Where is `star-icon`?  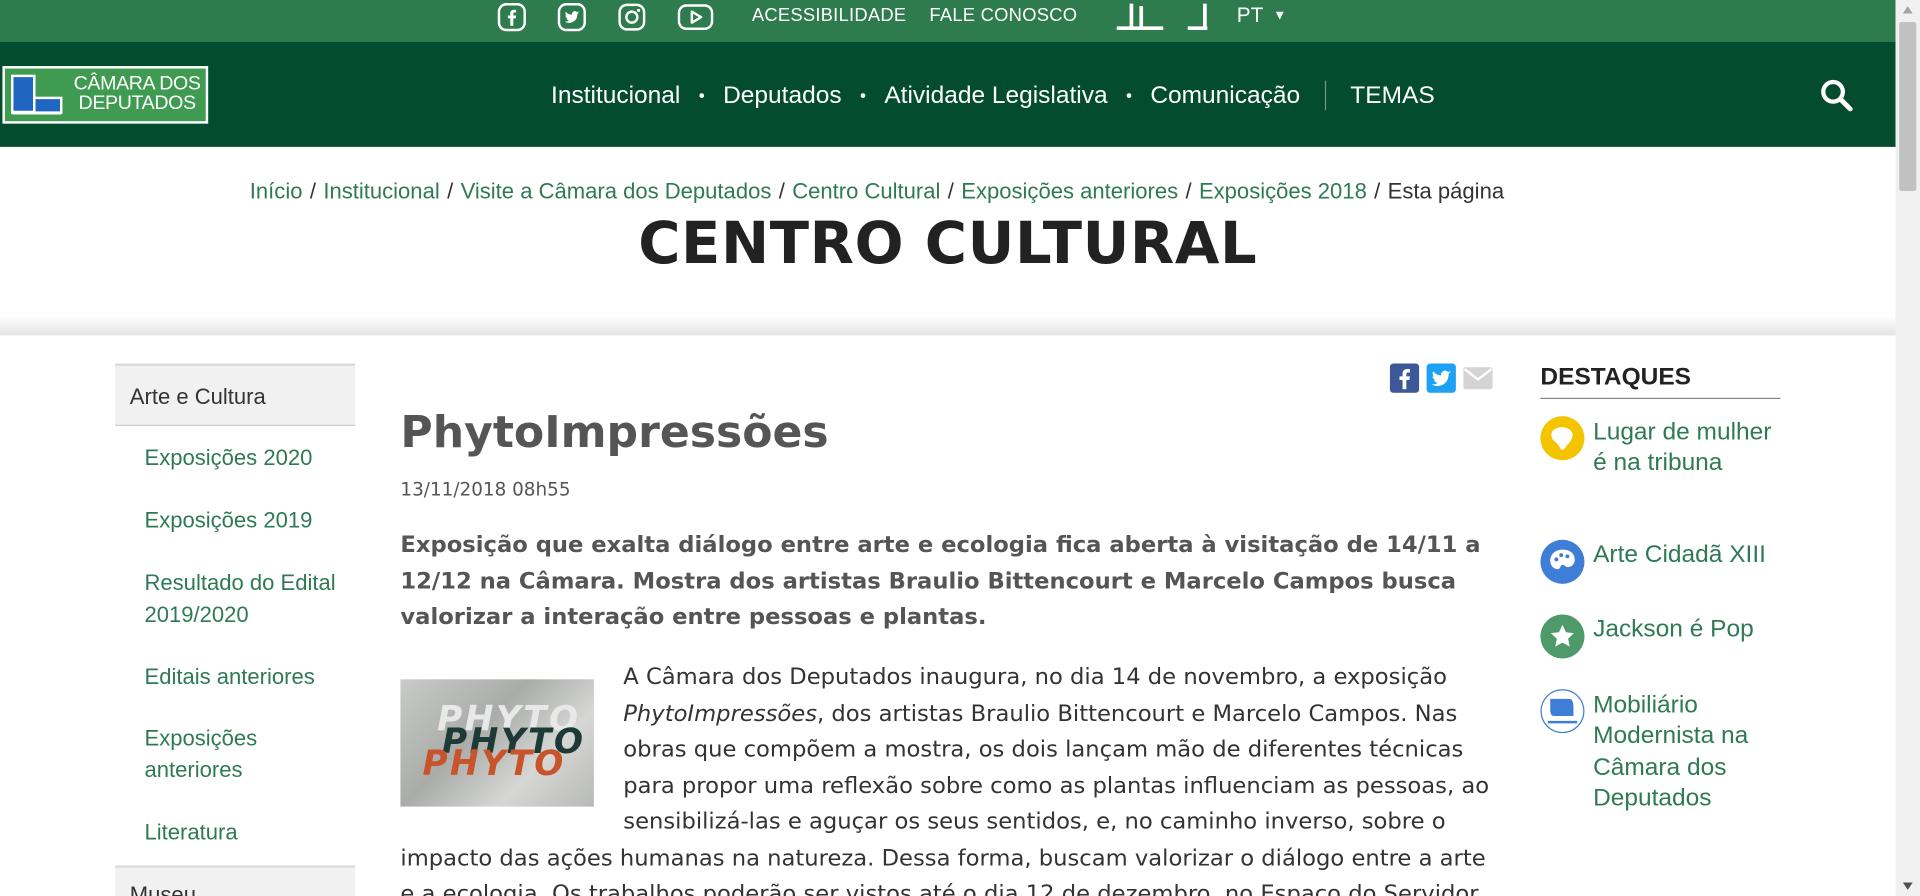
star-icon is located at coordinates (1562, 636).